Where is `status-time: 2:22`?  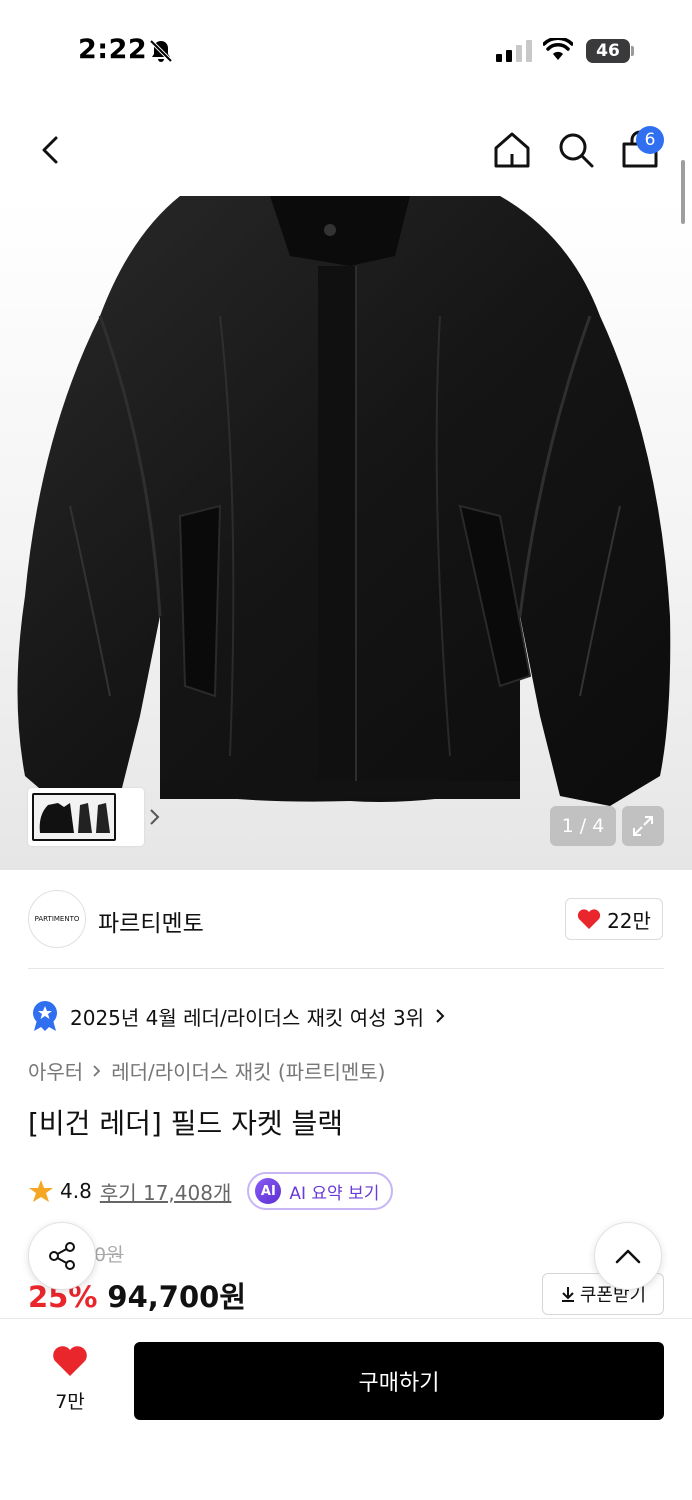 status-time: 2:22 is located at coordinates (113, 49).